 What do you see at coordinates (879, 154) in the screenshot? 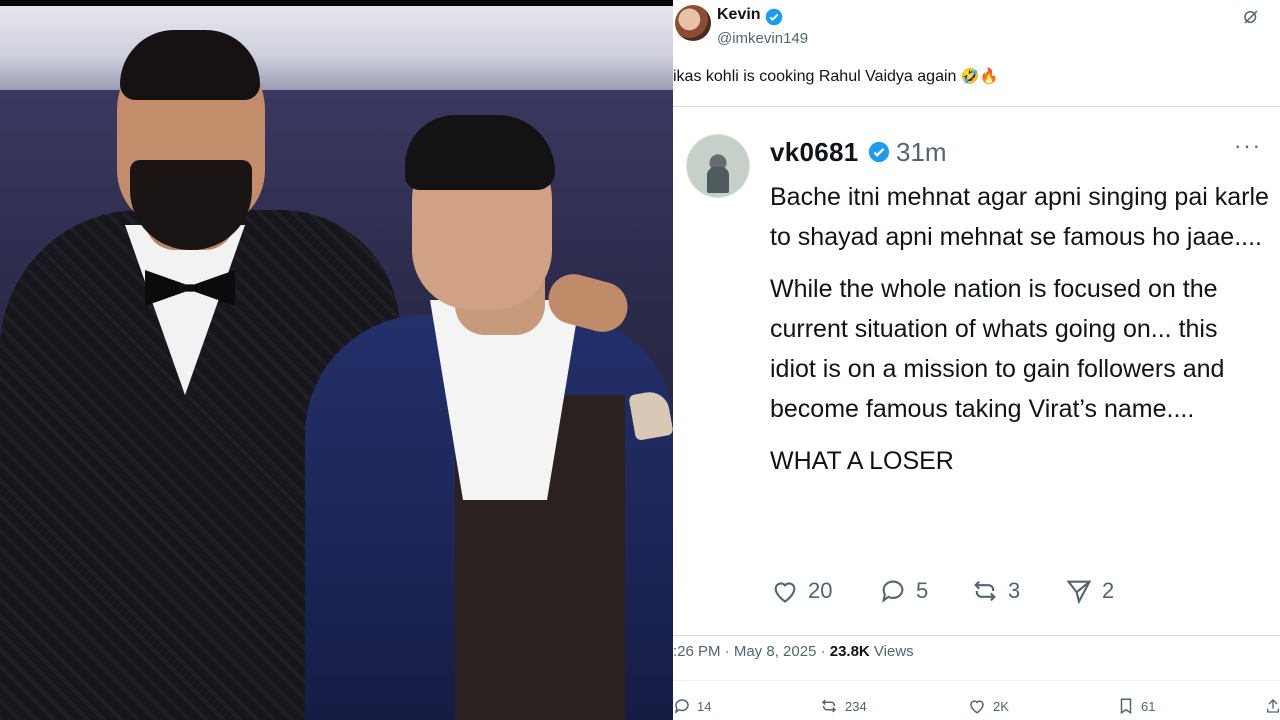
I see `quoted-verified-badge-icon` at bounding box center [879, 154].